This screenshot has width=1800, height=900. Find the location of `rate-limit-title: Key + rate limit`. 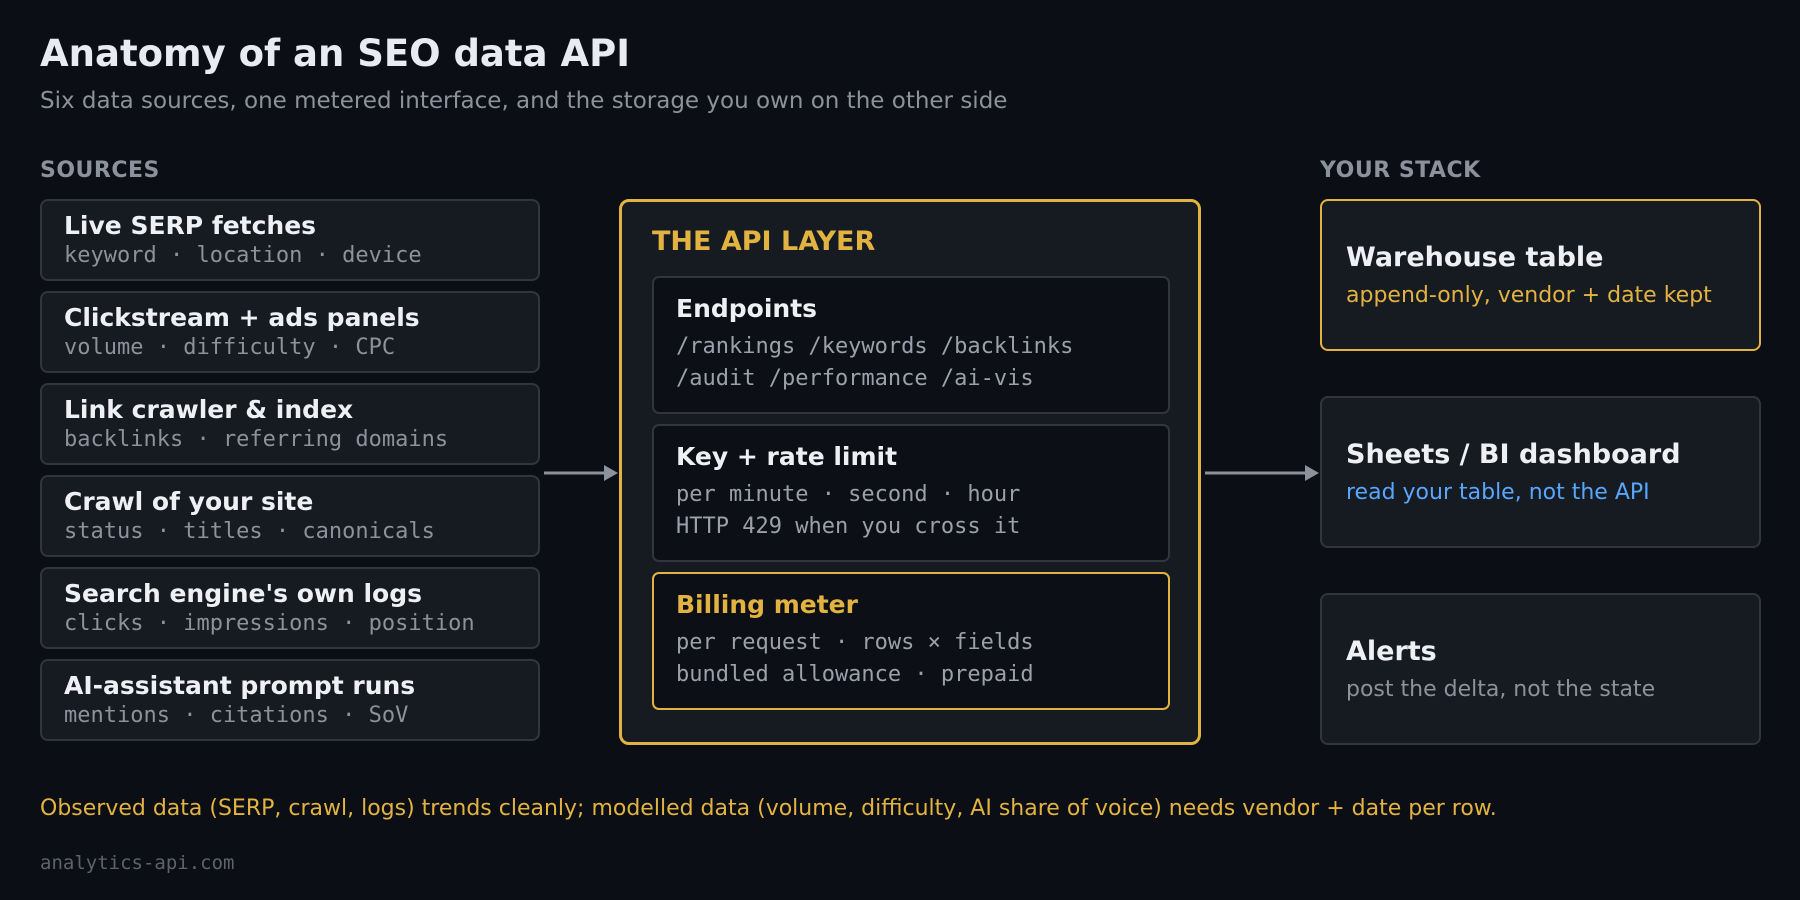

rate-limit-title: Key + rate limit is located at coordinates (787, 456).